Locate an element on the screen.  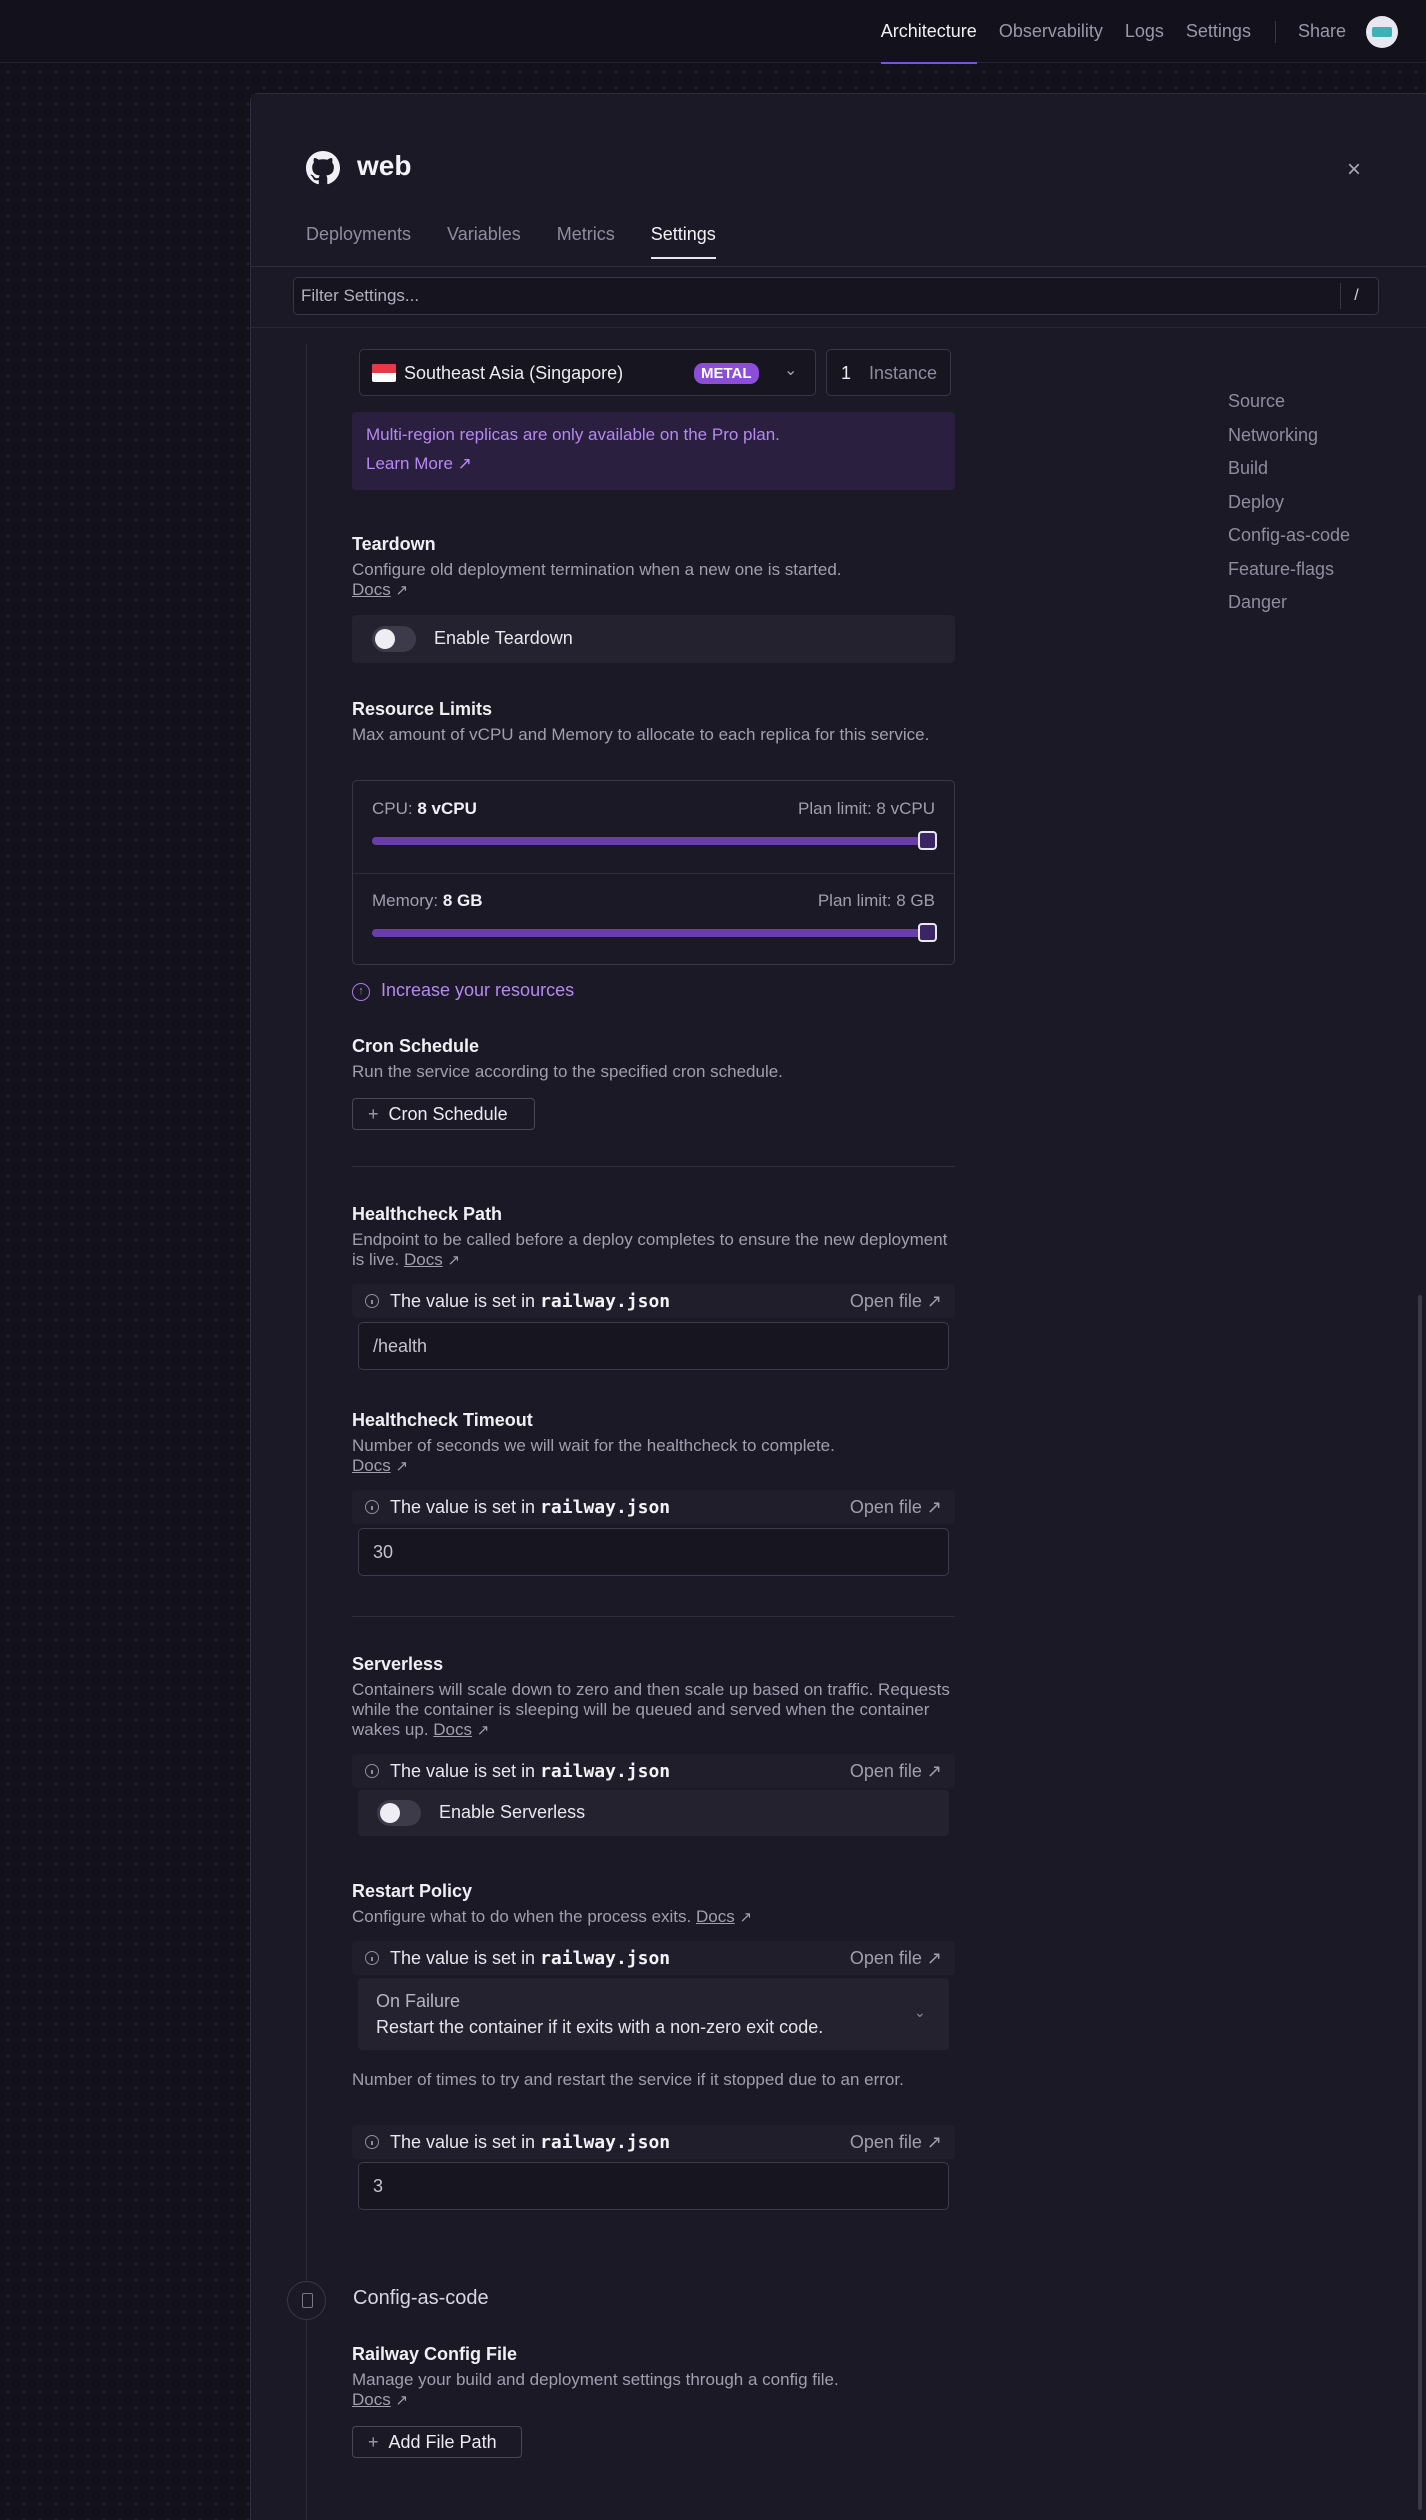
serverless-toggle-row: Enable Serverless is located at coordinates (653, 1813).